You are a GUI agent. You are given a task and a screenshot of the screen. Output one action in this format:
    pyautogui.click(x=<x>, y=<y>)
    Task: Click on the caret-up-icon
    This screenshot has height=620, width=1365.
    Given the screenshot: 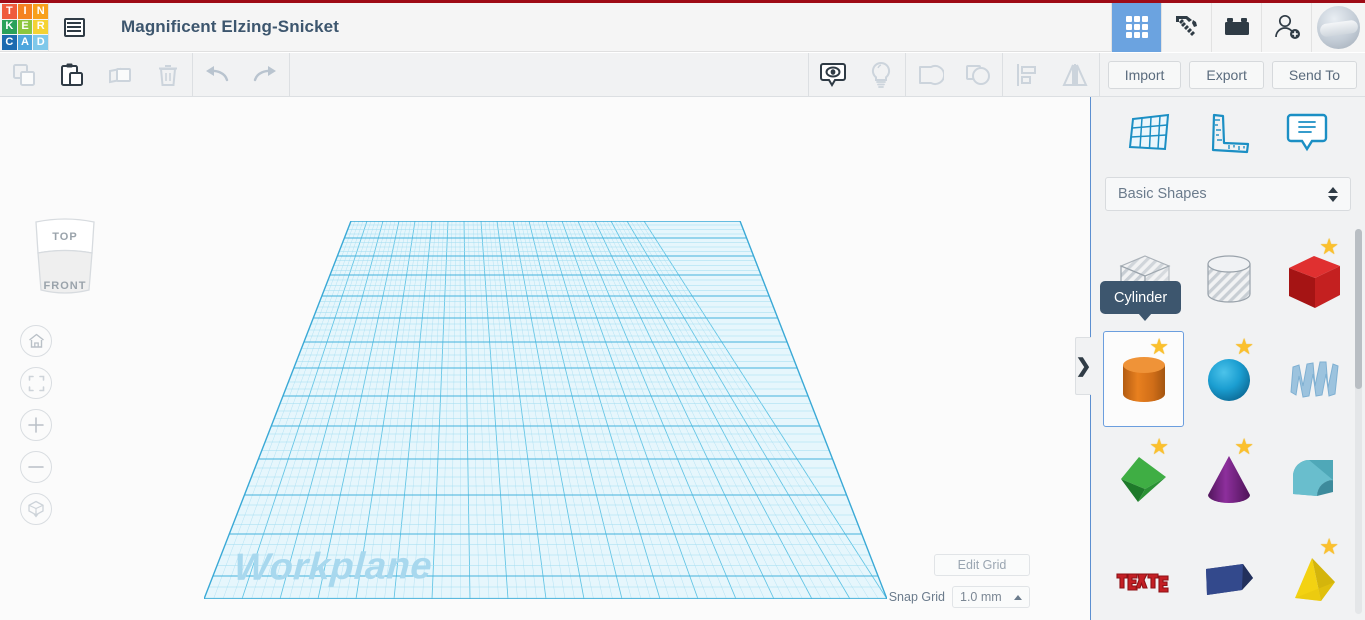 What is the action you would take?
    pyautogui.click(x=1018, y=597)
    